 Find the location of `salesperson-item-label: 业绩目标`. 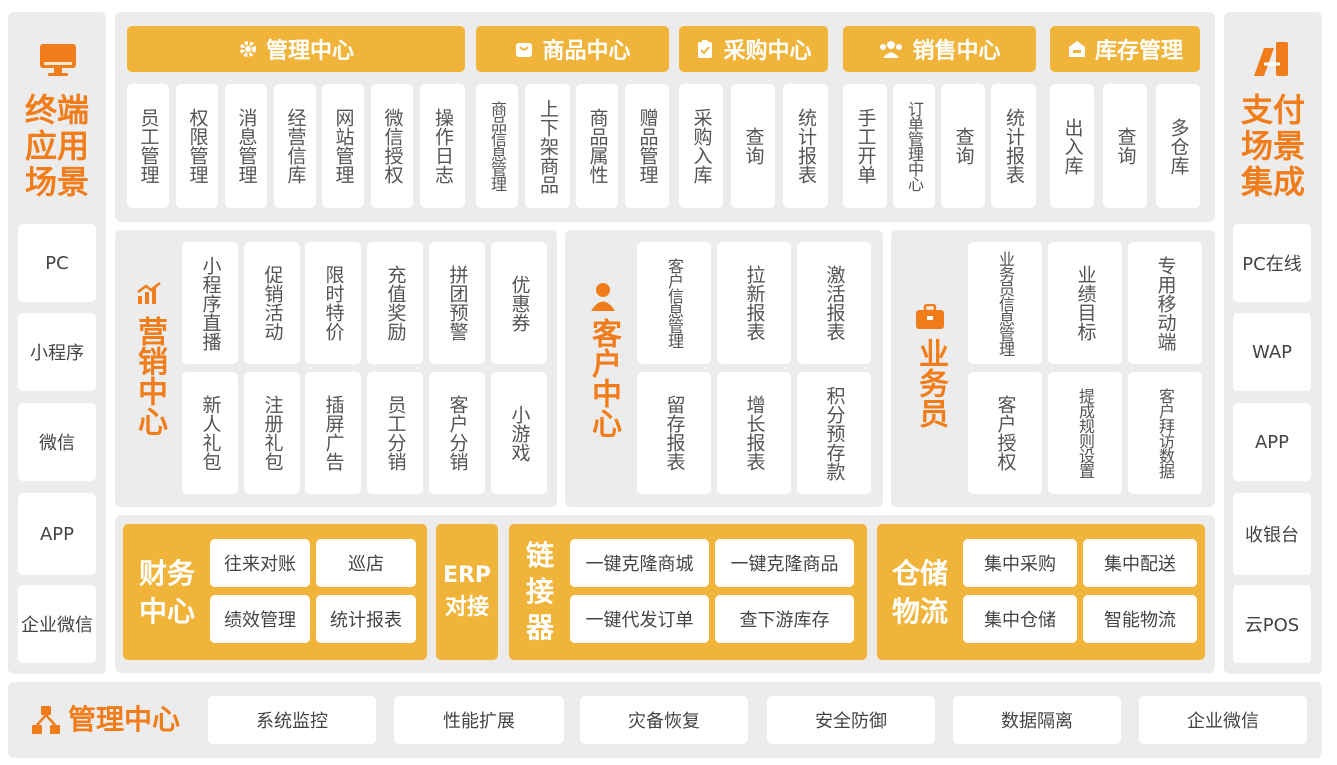

salesperson-item-label: 业绩目标 is located at coordinates (1085, 303).